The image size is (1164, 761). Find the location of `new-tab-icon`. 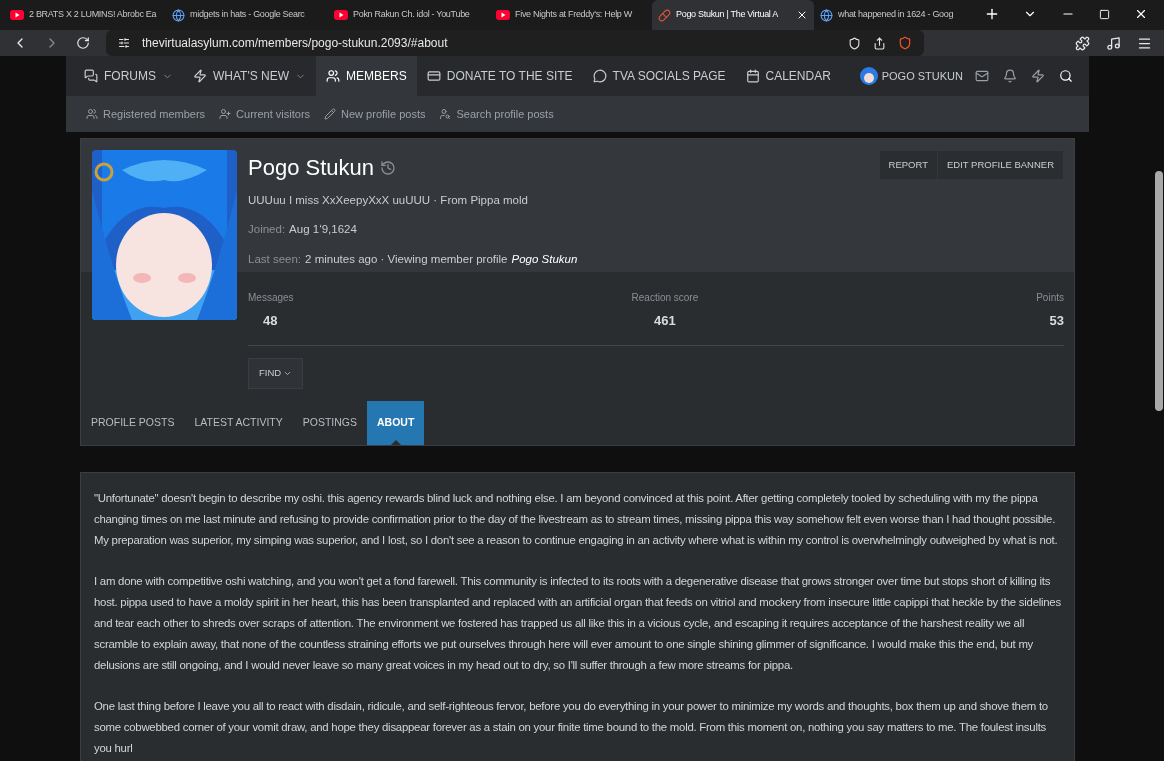

new-tab-icon is located at coordinates (992, 14).